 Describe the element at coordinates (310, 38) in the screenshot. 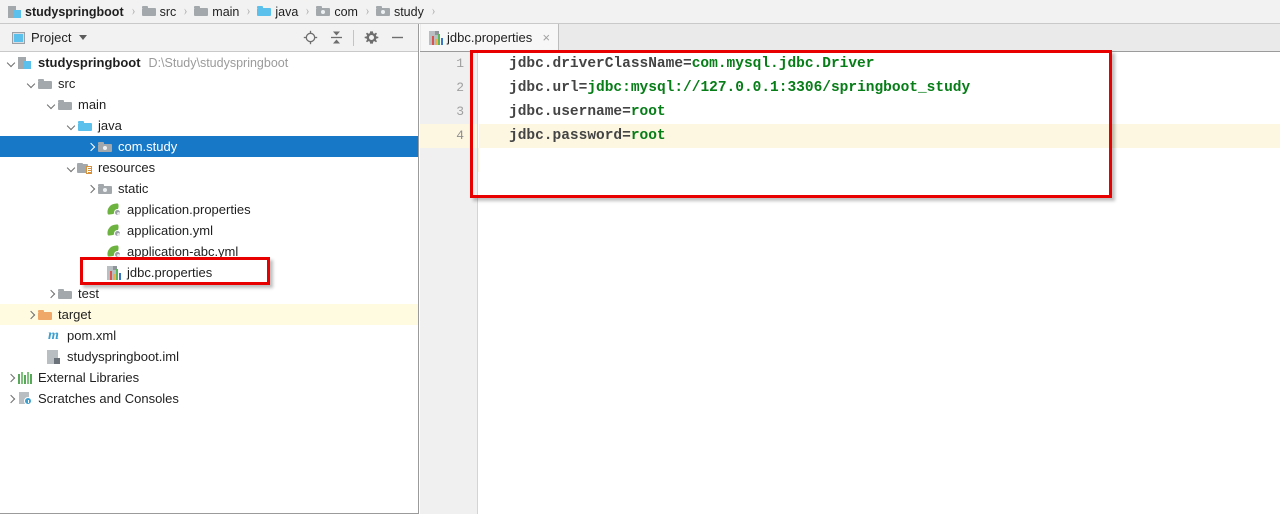

I see `locate-icon` at that location.